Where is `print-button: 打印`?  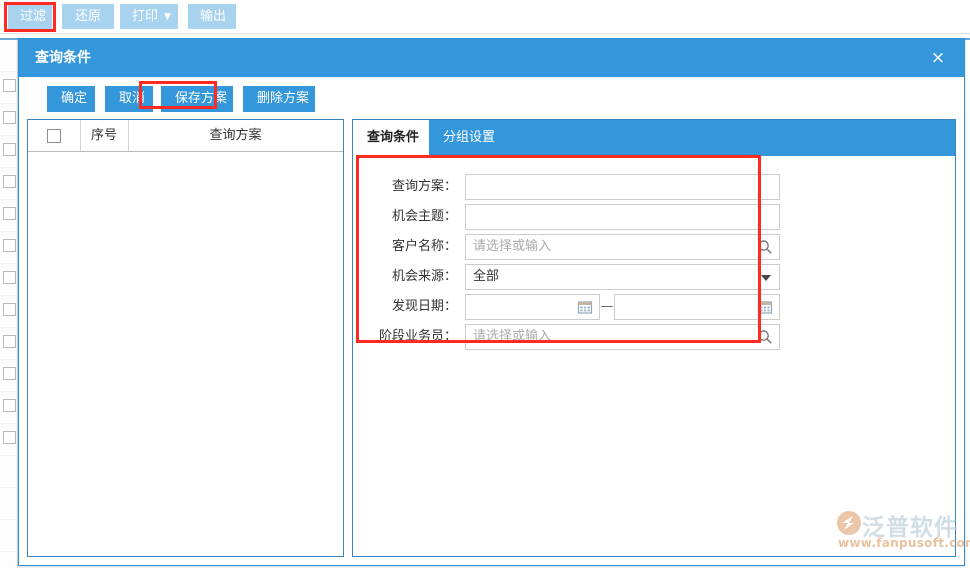 print-button: 打印 is located at coordinates (149, 16).